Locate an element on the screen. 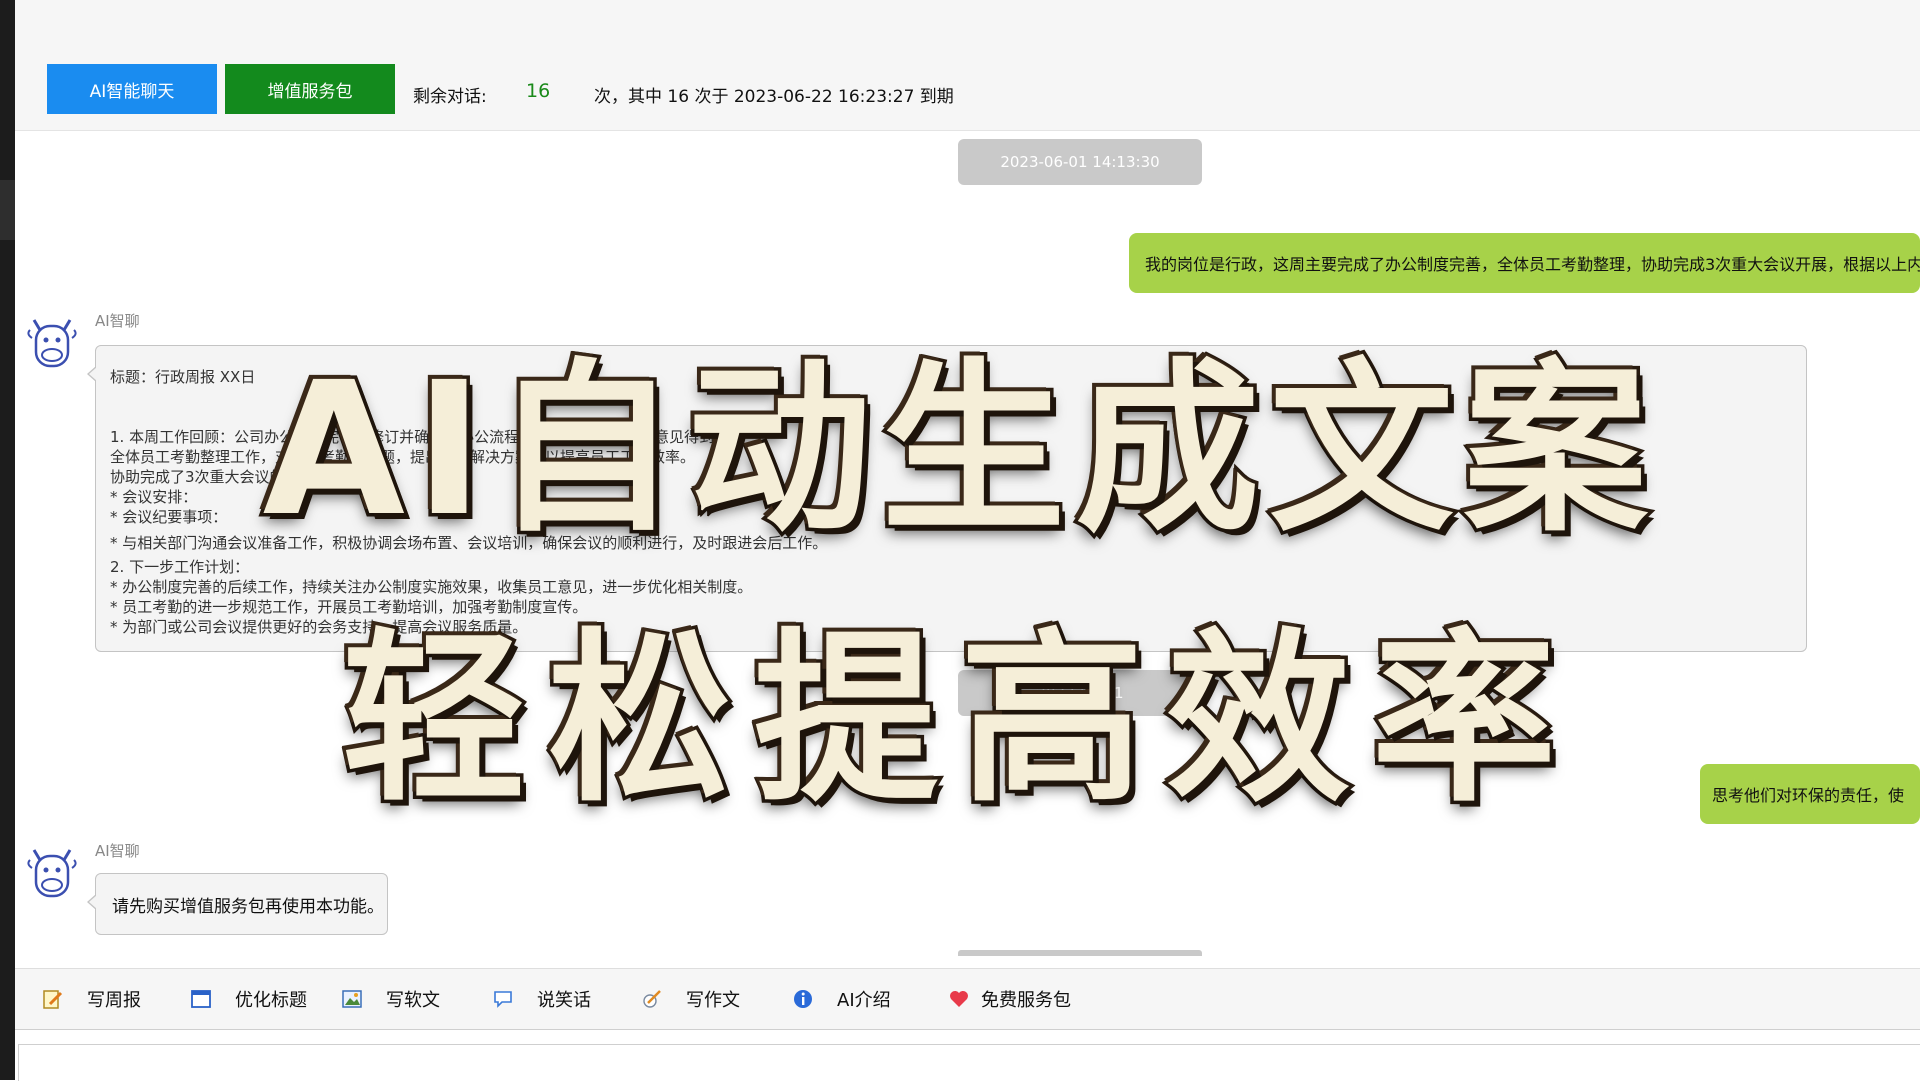  reply-line: * 员工考勤的进一步规范工作，开展员工考勤培训，加强考勤制度宣传。 is located at coordinates (349, 607).